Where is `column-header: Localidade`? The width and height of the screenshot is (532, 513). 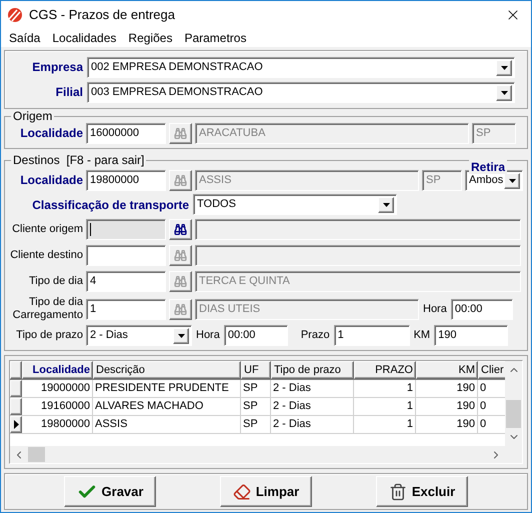 column-header: Localidade is located at coordinates (57, 370).